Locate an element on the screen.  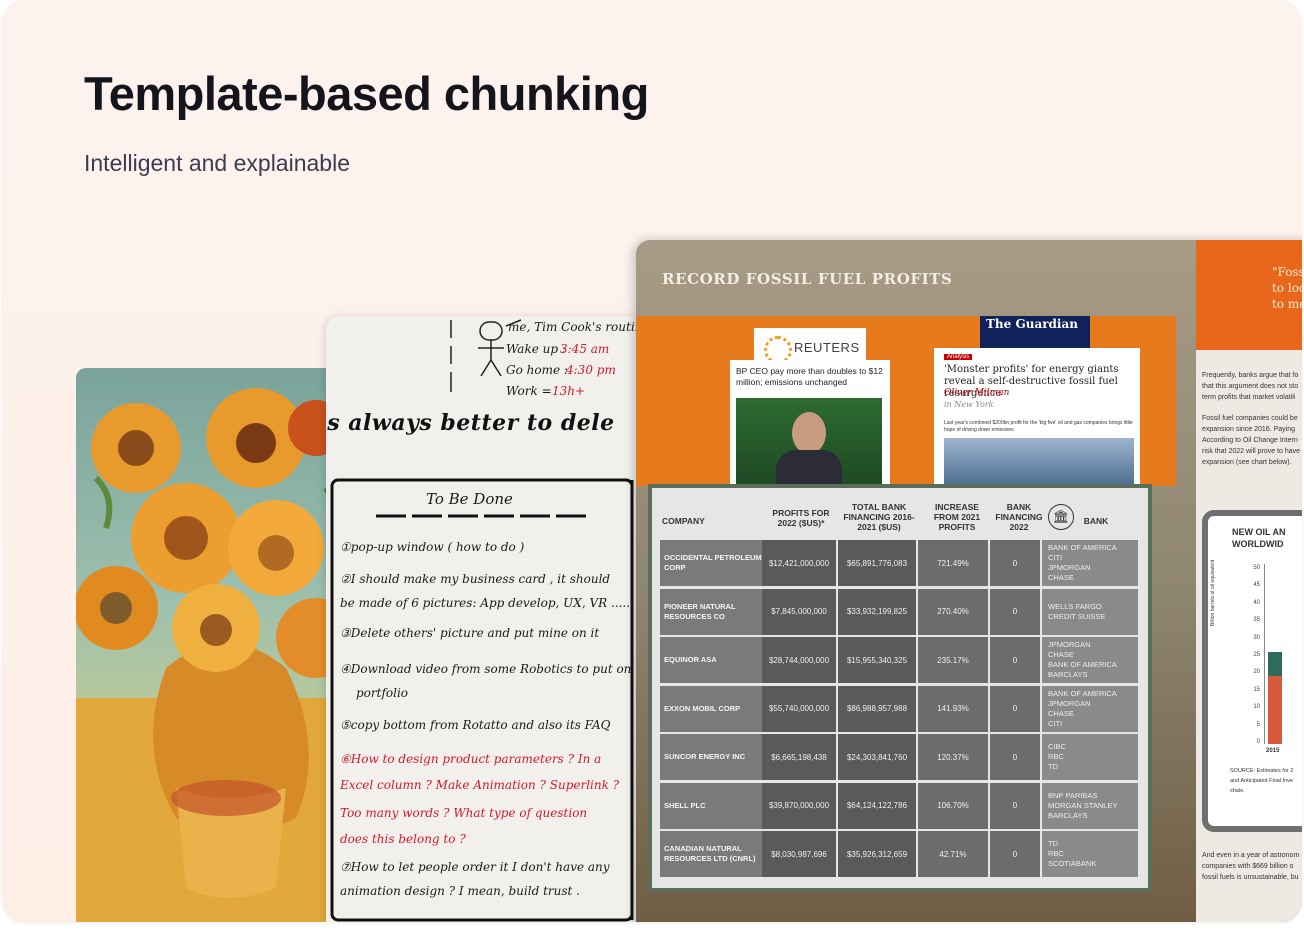
chart-tick: 25 is located at coordinates (1256, 655).